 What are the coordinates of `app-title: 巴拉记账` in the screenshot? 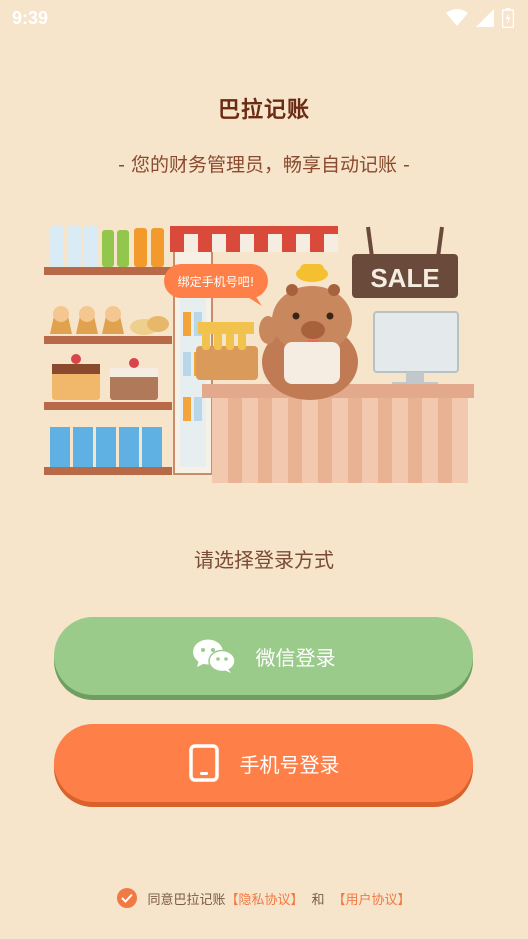 It's located at (263, 110).